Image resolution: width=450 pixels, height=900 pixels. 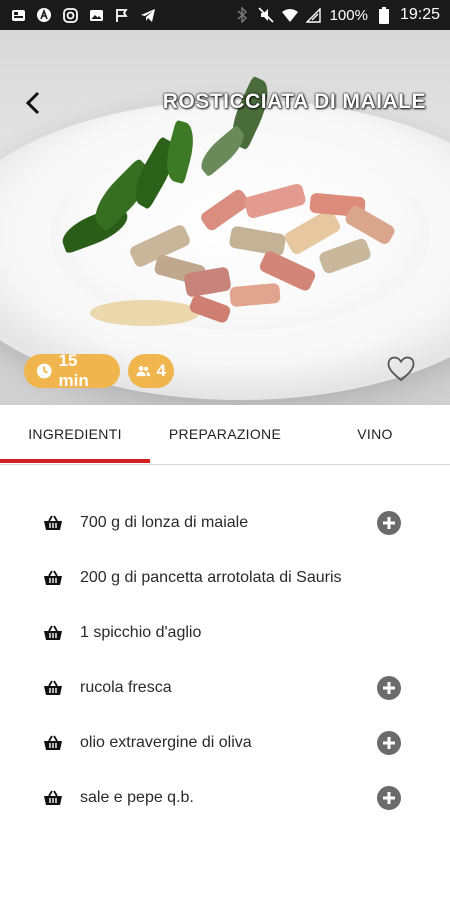 What do you see at coordinates (161, 370) in the screenshot?
I see `servings-value: 4` at bounding box center [161, 370].